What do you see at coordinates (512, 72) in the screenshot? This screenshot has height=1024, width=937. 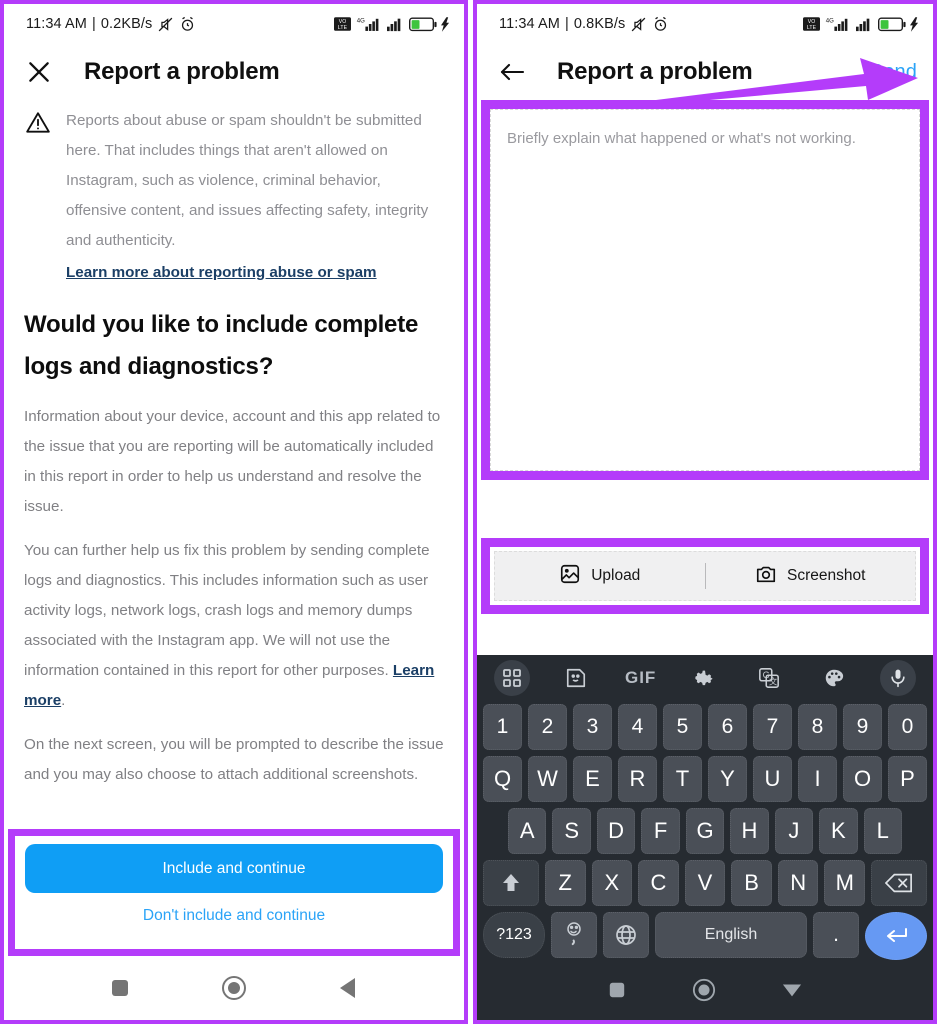 I see `back-arrow-icon` at bounding box center [512, 72].